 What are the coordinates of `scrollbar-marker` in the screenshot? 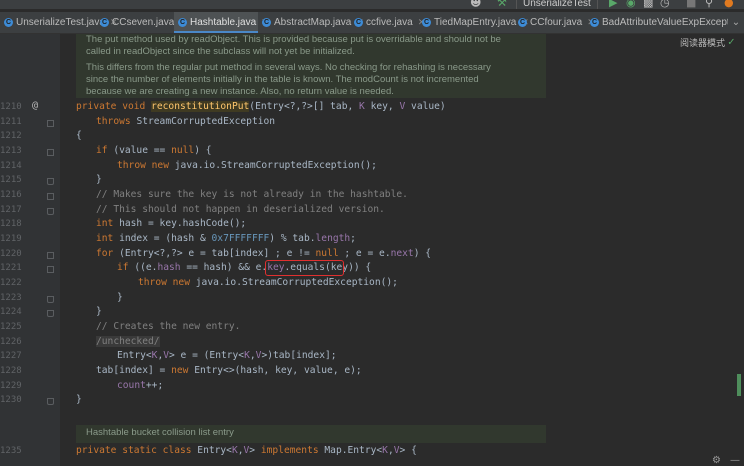 It's located at (739, 385).